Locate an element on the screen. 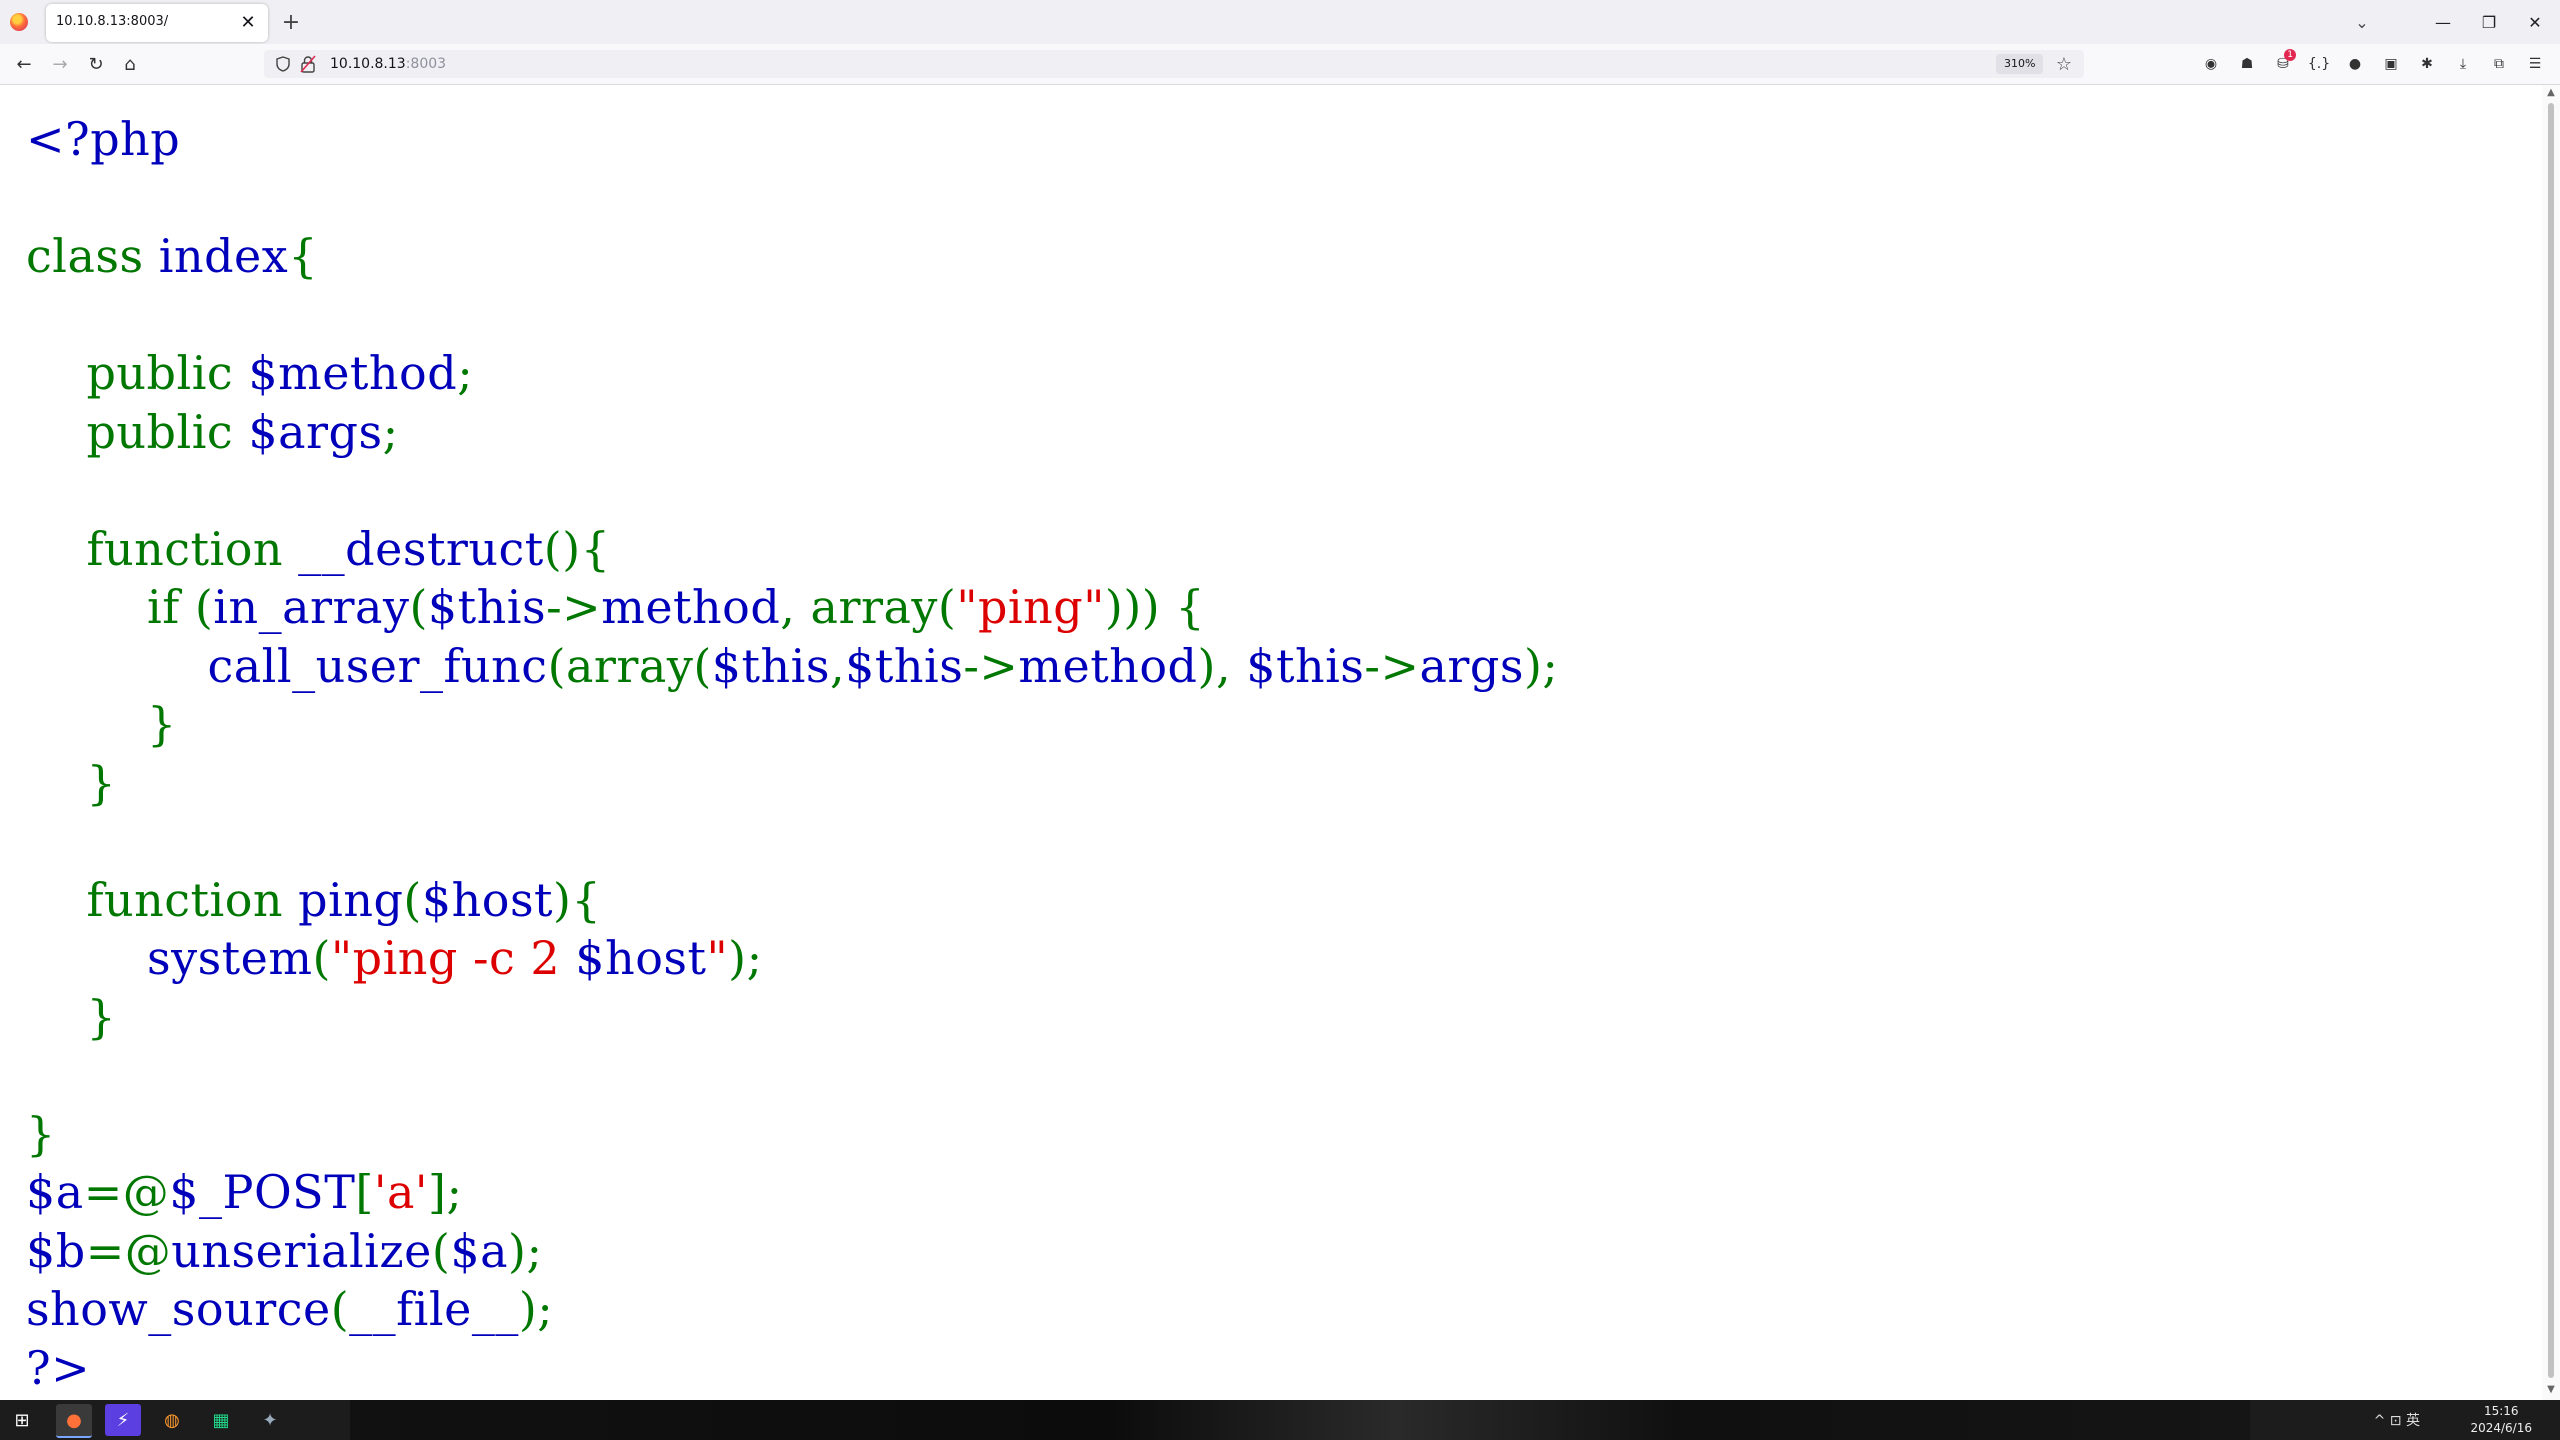 The width and height of the screenshot is (2560, 1440). code-token: ?> is located at coordinates (58, 1367).